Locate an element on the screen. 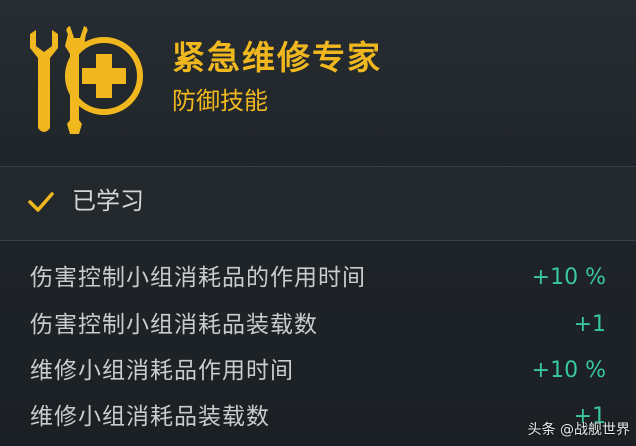 This screenshot has width=636, height=446. stat-row: 伤害控制小组消耗品的作用时间 +10 % is located at coordinates (318, 279).